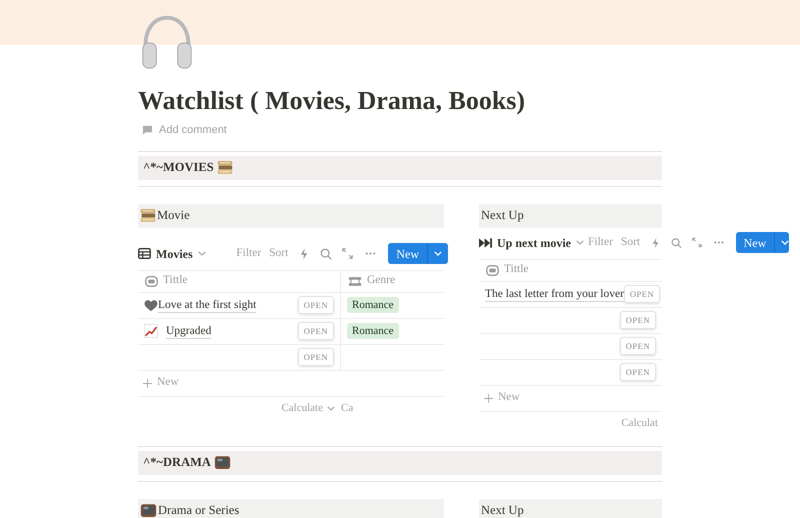  What do you see at coordinates (392, 281) in the screenshot?
I see `column-header: Genre` at bounding box center [392, 281].